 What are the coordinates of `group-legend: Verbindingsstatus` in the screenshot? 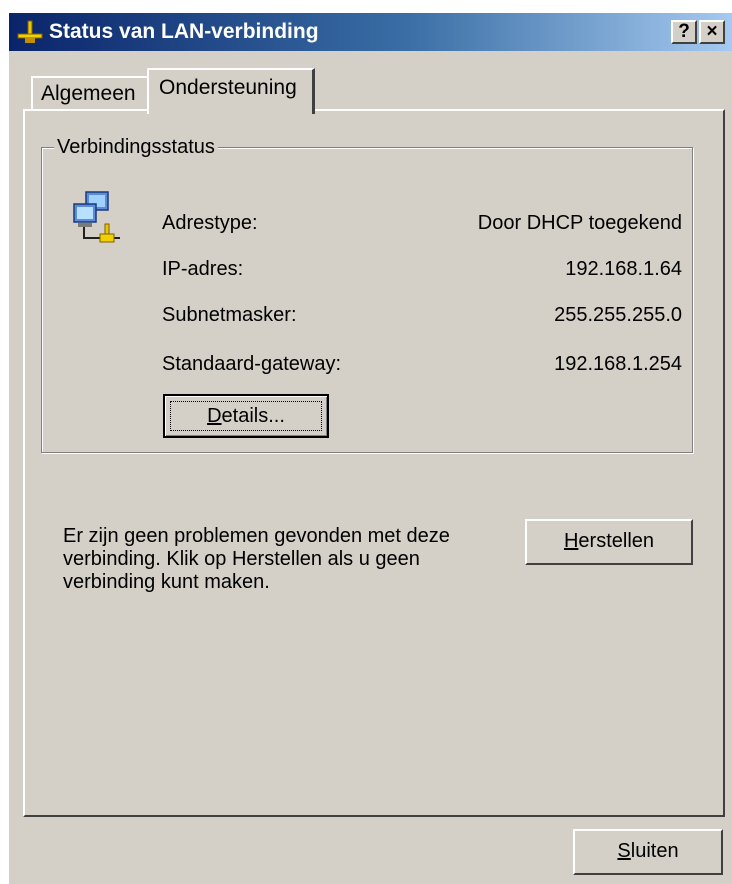 It's located at (136, 147).